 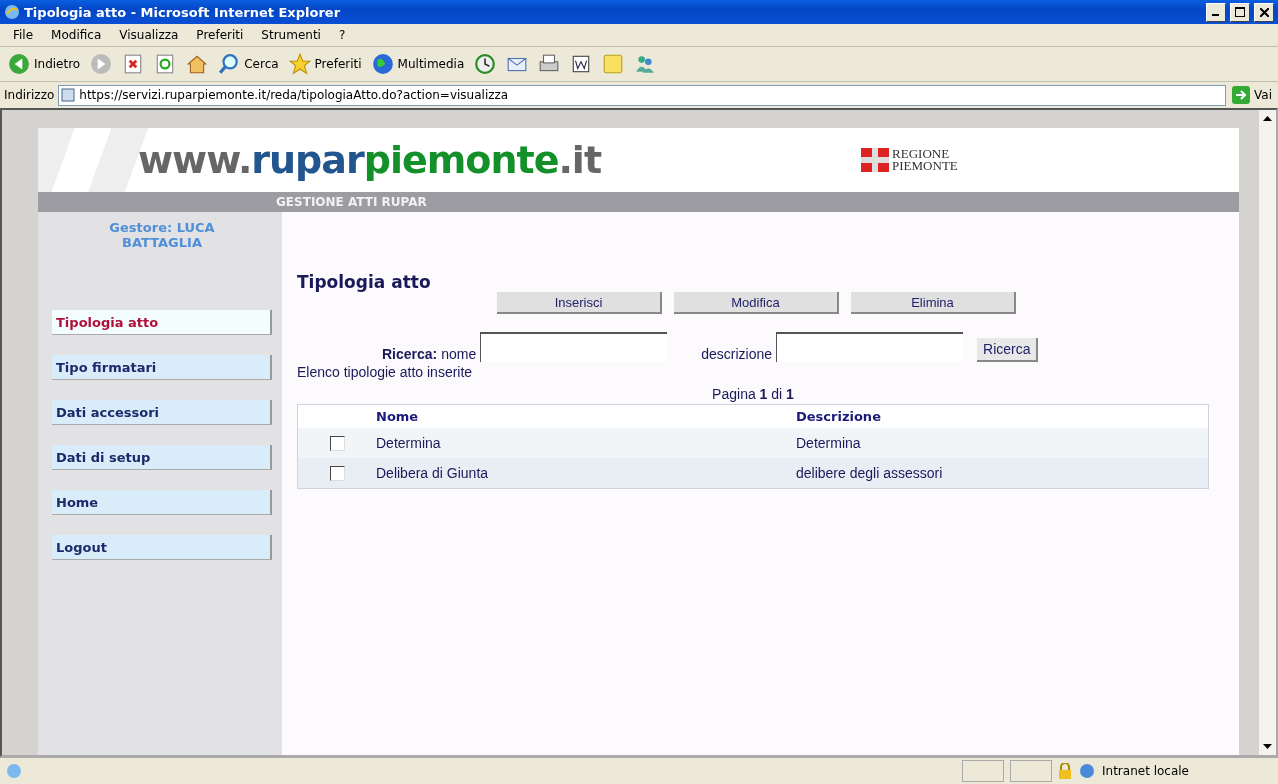 What do you see at coordinates (1065, 771) in the screenshot?
I see `lock-icon` at bounding box center [1065, 771].